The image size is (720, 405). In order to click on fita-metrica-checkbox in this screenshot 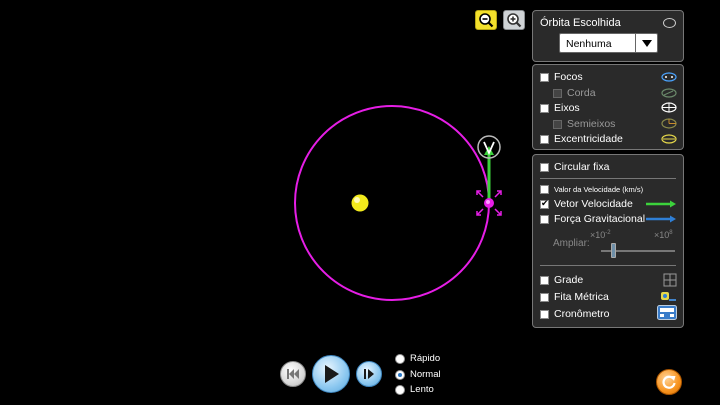, I will do `click(544, 297)`.